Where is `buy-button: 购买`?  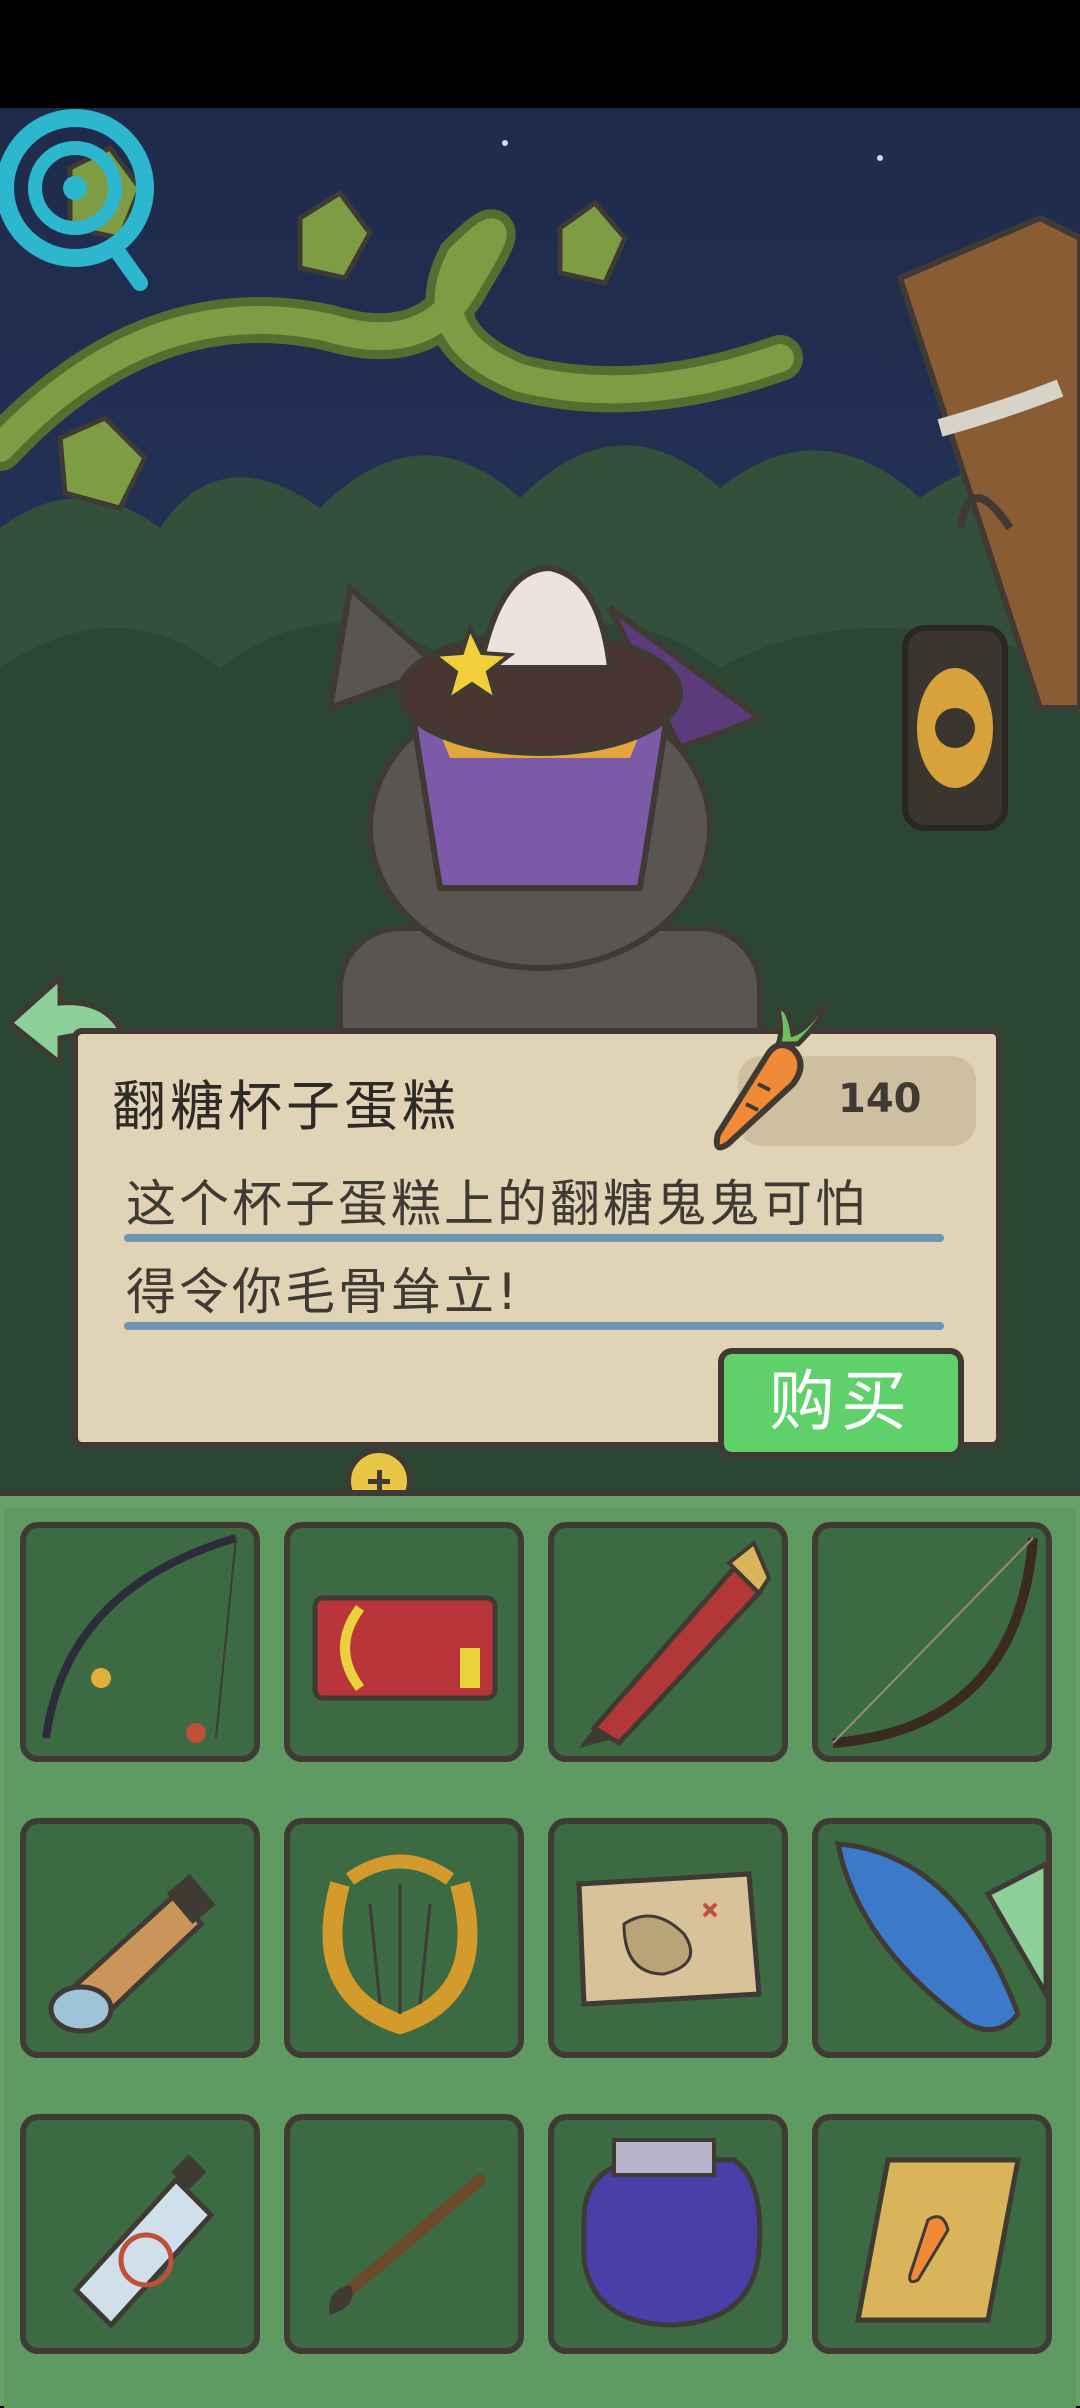
buy-button: 购买 is located at coordinates (841, 1403).